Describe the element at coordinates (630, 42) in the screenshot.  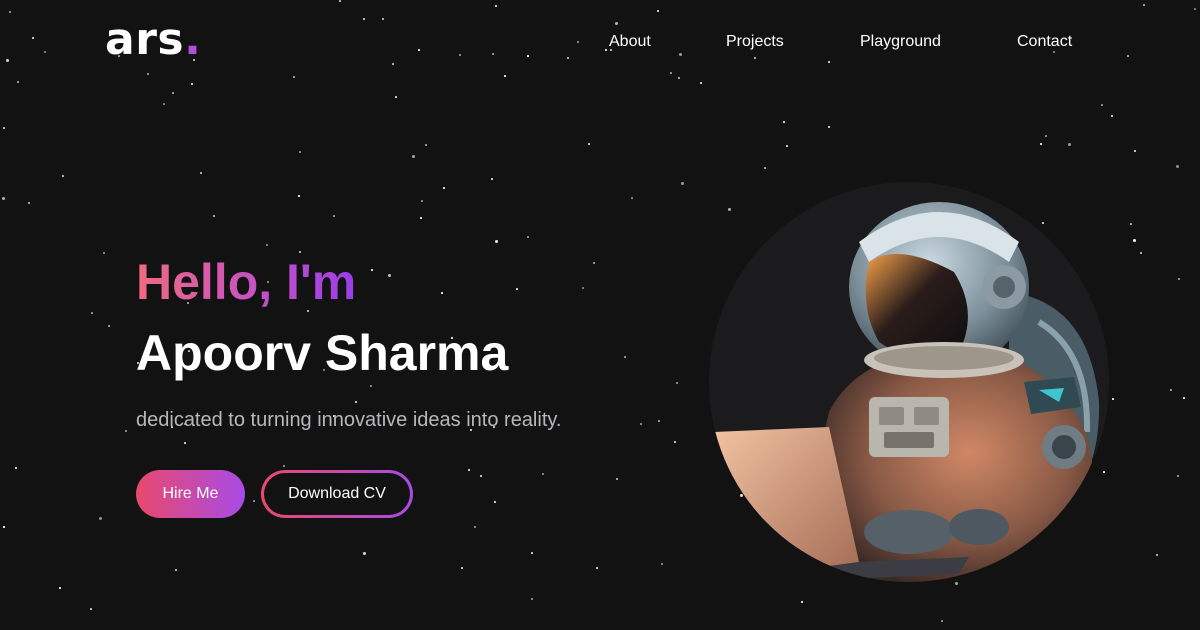
I see `nav-link-about: About` at that location.